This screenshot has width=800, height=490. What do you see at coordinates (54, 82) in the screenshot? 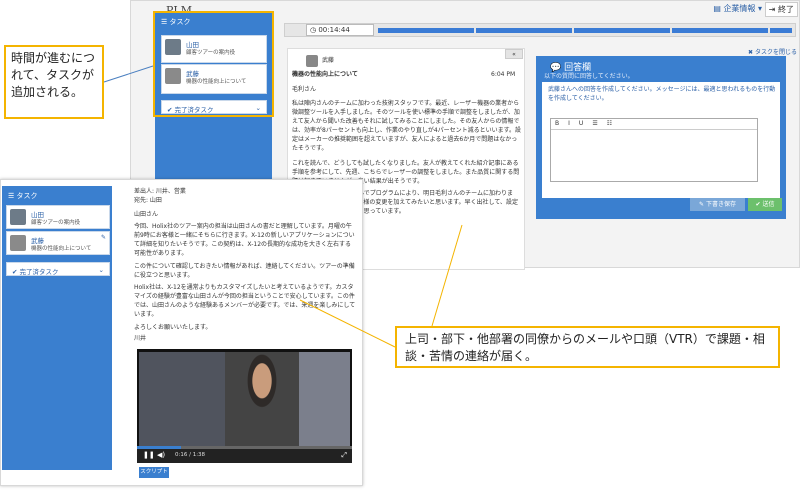
I see `callout-time: 時間が進むにつれて、タスクが追加される。` at bounding box center [54, 82].